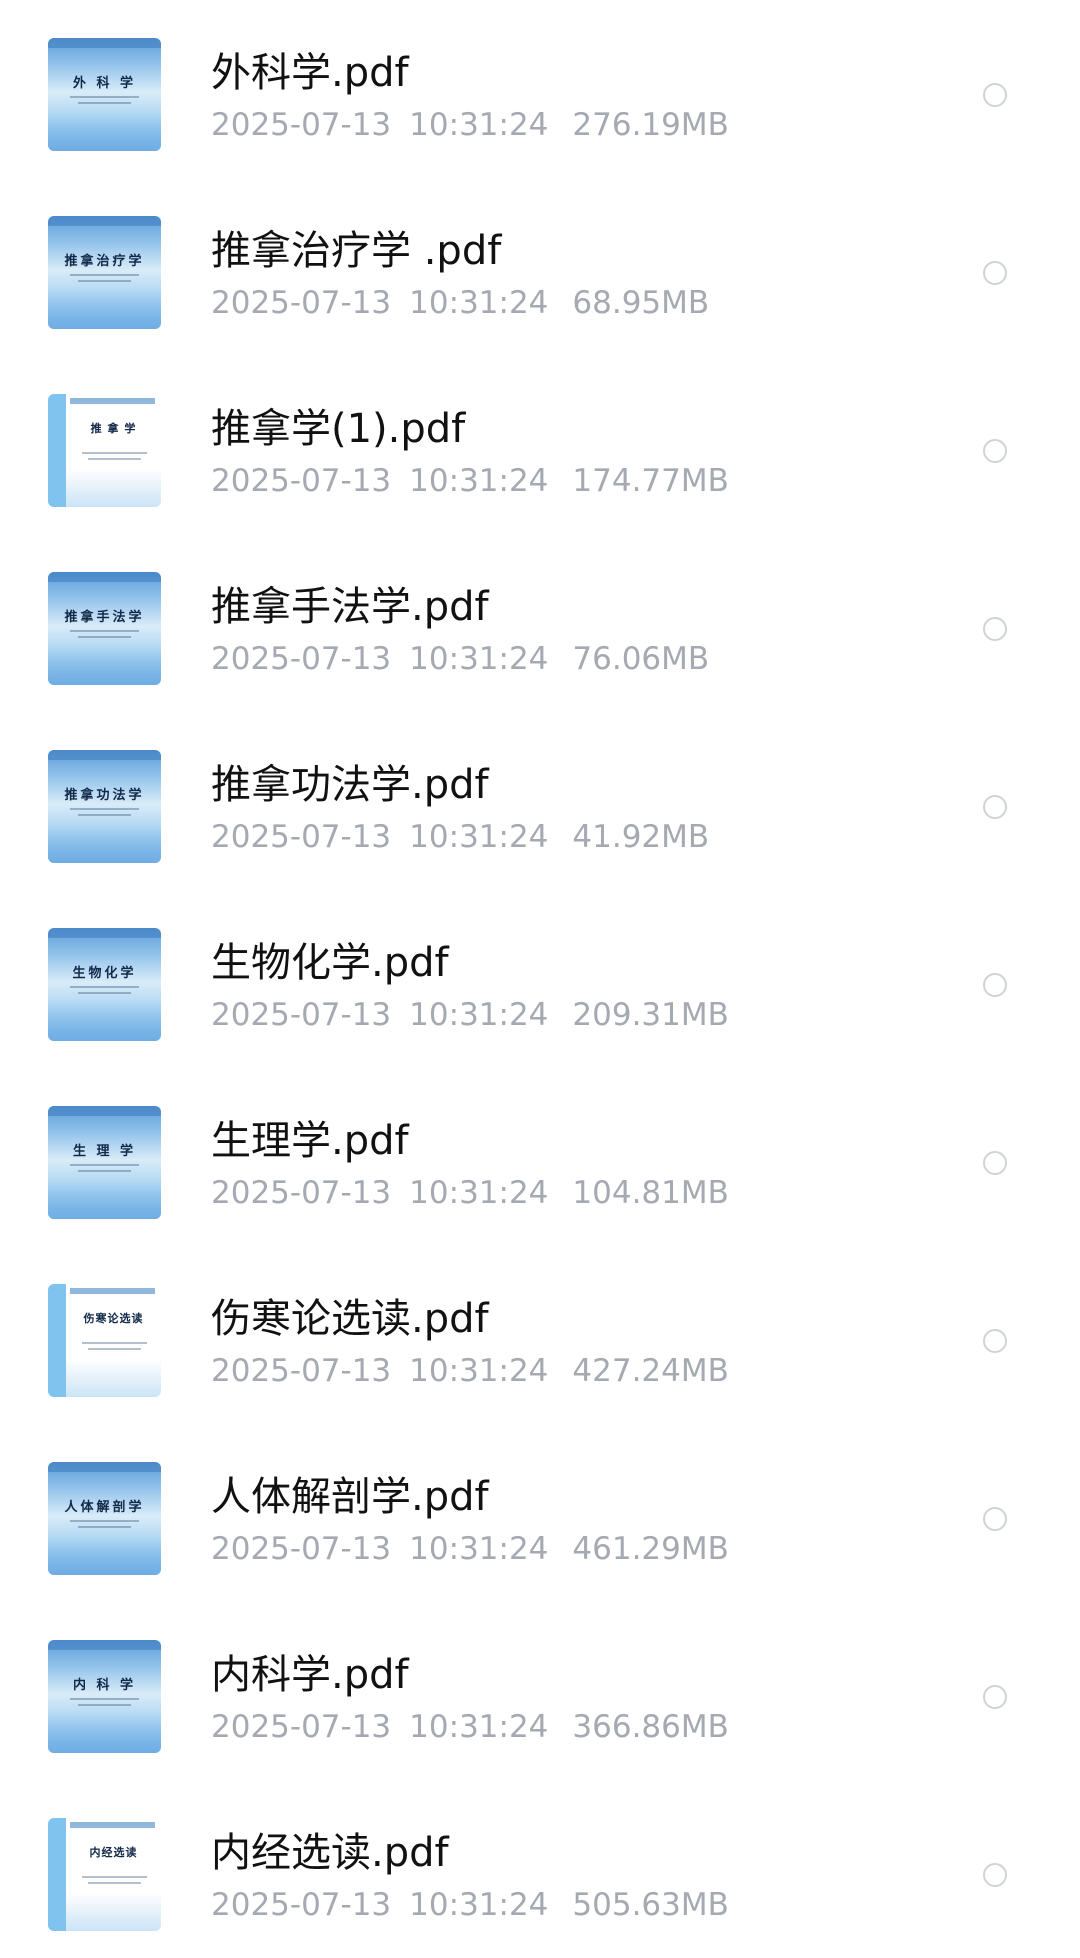 This screenshot has height=1958, width=1080. I want to click on file-list-item: 生 理 学 生理学.pdf 2025-07-13 10:31:24 104.81MB, so click(540, 1157).